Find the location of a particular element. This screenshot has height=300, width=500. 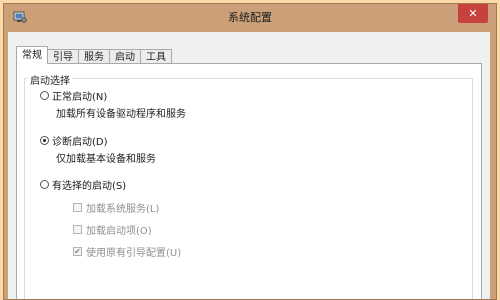

group-label: 启动选择 is located at coordinates (50, 79).